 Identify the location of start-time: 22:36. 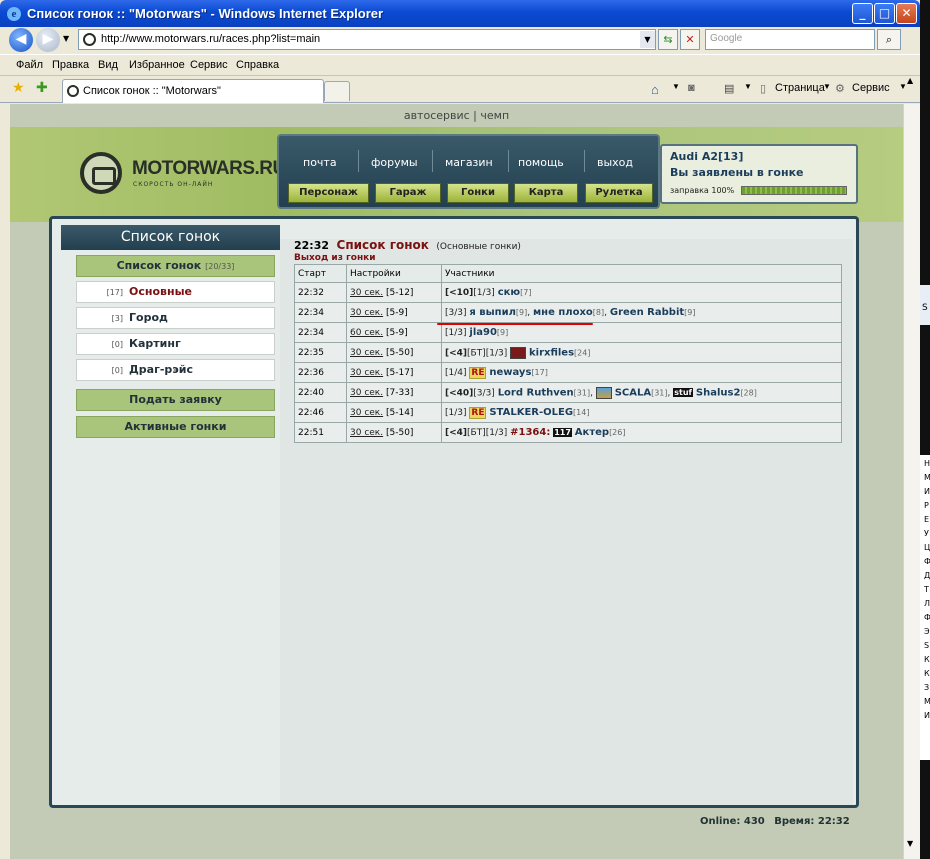
(320, 372).